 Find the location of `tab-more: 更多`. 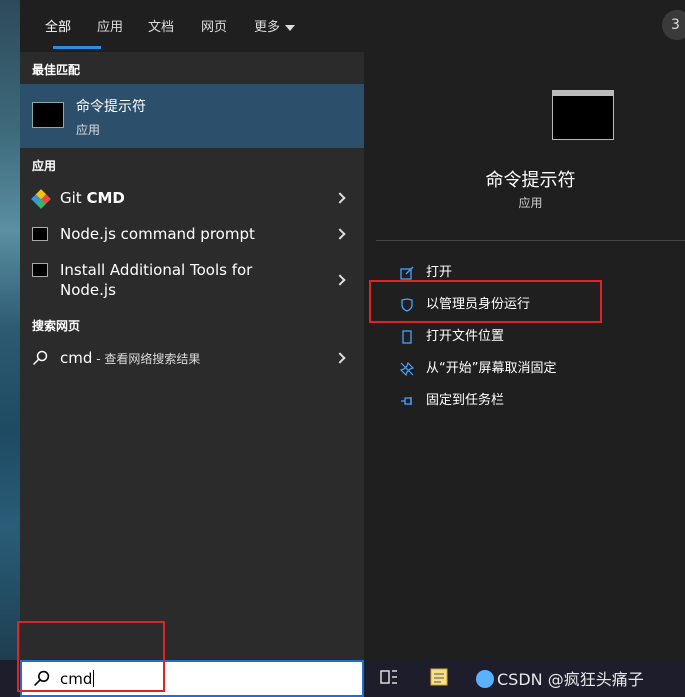

tab-more: 更多 is located at coordinates (275, 25).